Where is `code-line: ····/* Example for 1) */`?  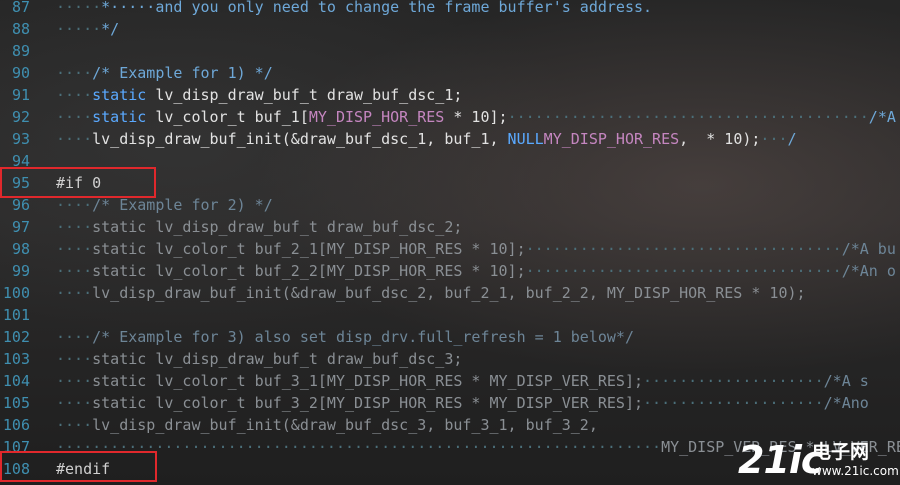 code-line: ····/* Example for 1) */ is located at coordinates (478, 73).